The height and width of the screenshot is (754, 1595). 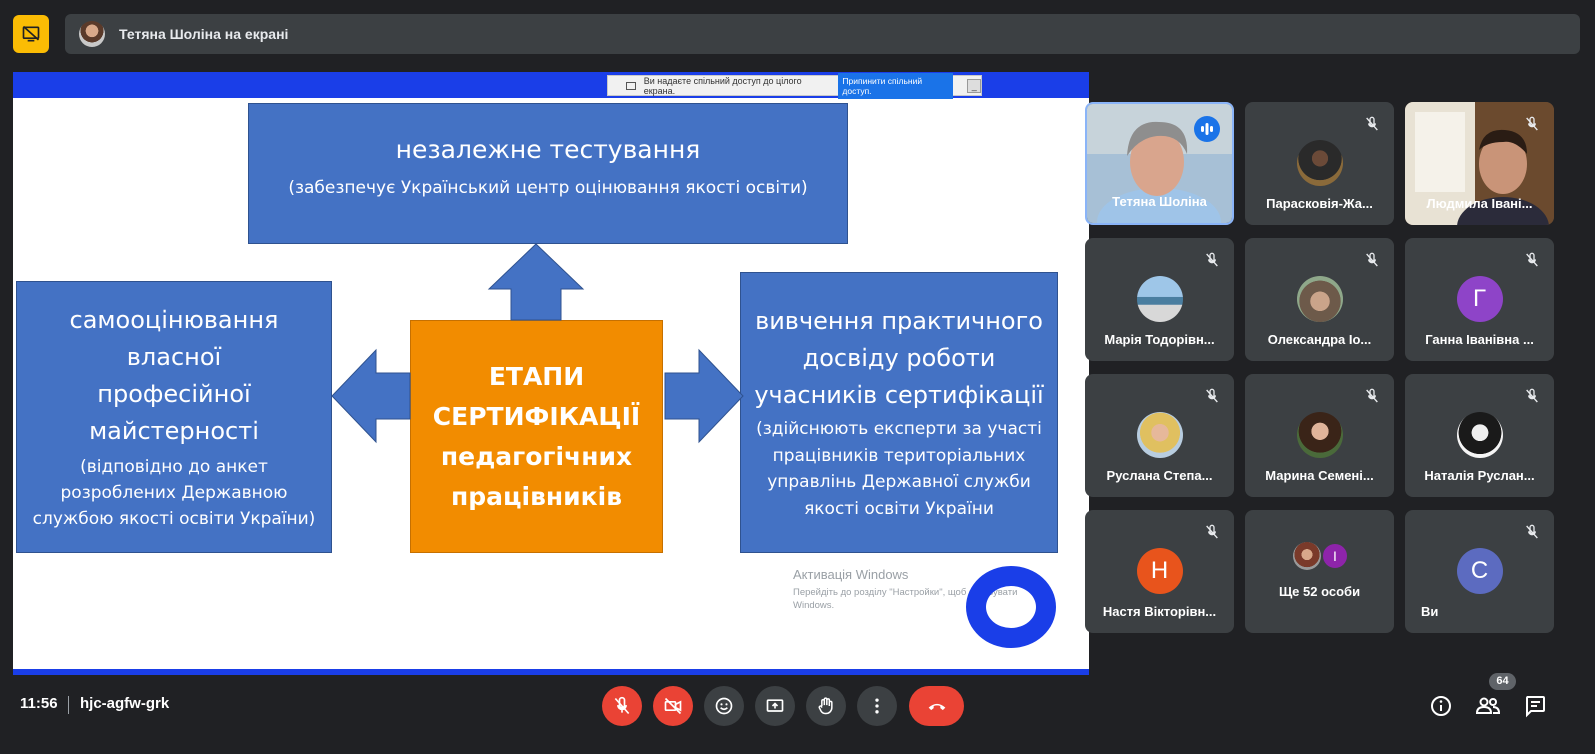 I want to click on more-icon, so click(x=877, y=706).